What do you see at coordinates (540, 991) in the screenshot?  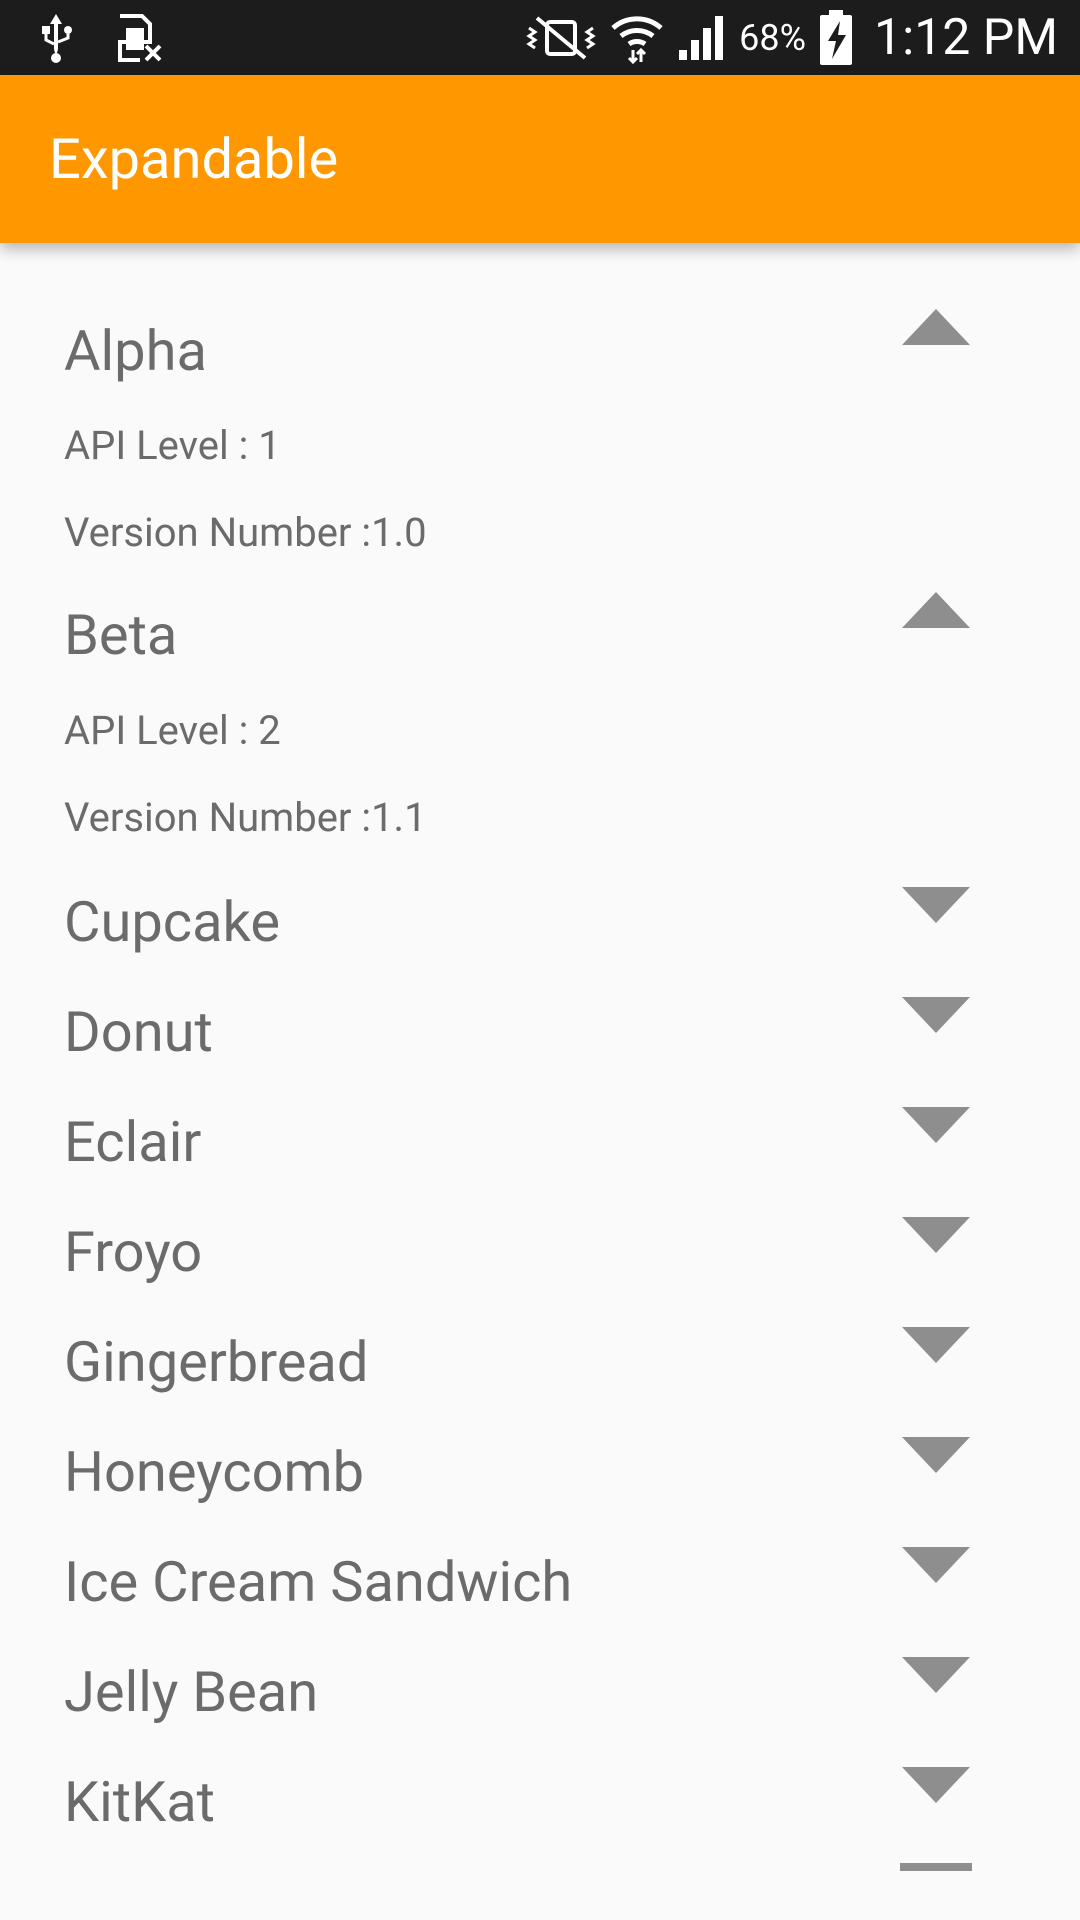 I see `group-donut: Donut` at bounding box center [540, 991].